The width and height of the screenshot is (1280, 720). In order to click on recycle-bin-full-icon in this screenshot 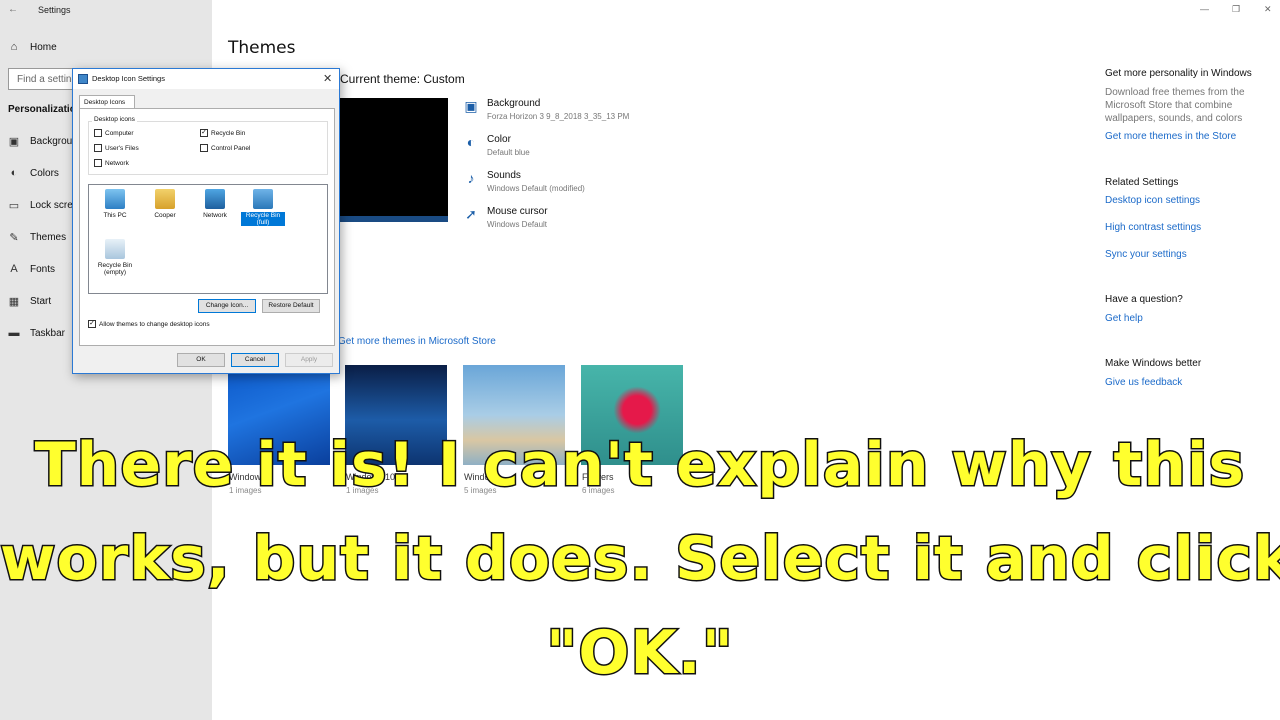, I will do `click(263, 199)`.